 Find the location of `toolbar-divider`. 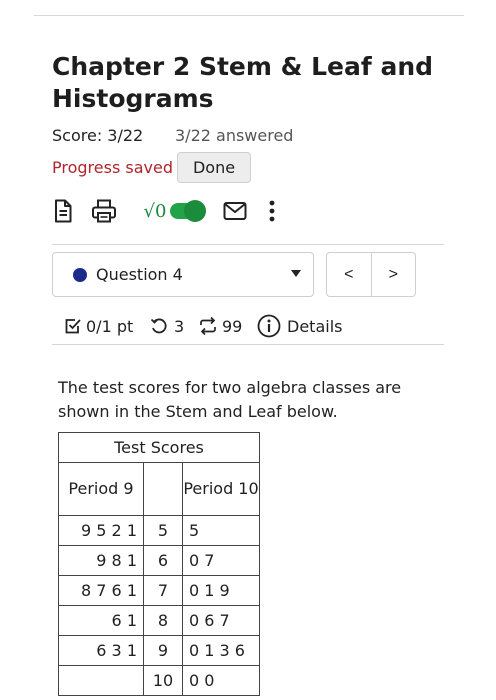

toolbar-divider is located at coordinates (248, 244).